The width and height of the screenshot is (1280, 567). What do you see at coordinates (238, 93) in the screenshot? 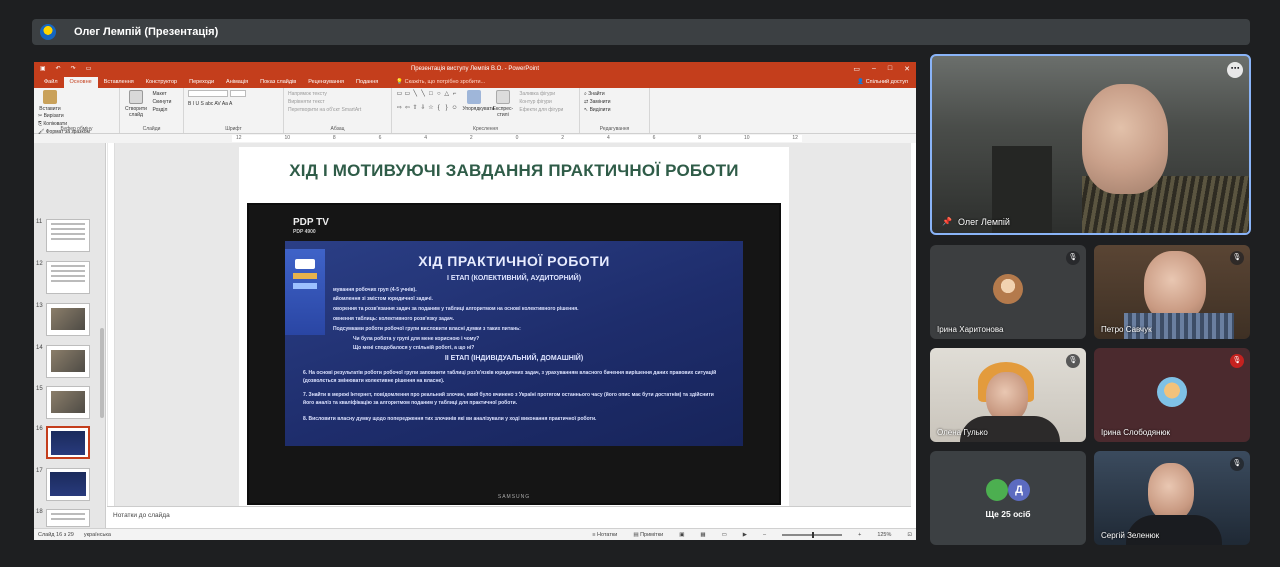
I see `font-size-field` at bounding box center [238, 93].